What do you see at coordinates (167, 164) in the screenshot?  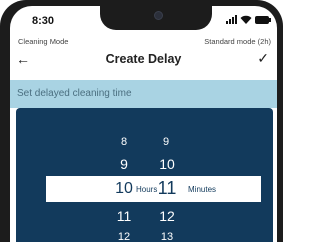 I see `minute-option: 10` at bounding box center [167, 164].